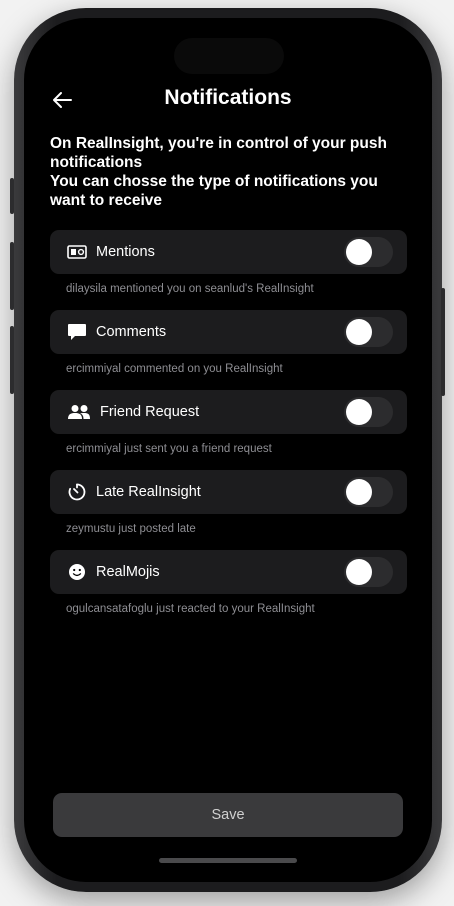 This screenshot has width=454, height=906. Describe the element at coordinates (443, 342) in the screenshot. I see `power-button` at that location.